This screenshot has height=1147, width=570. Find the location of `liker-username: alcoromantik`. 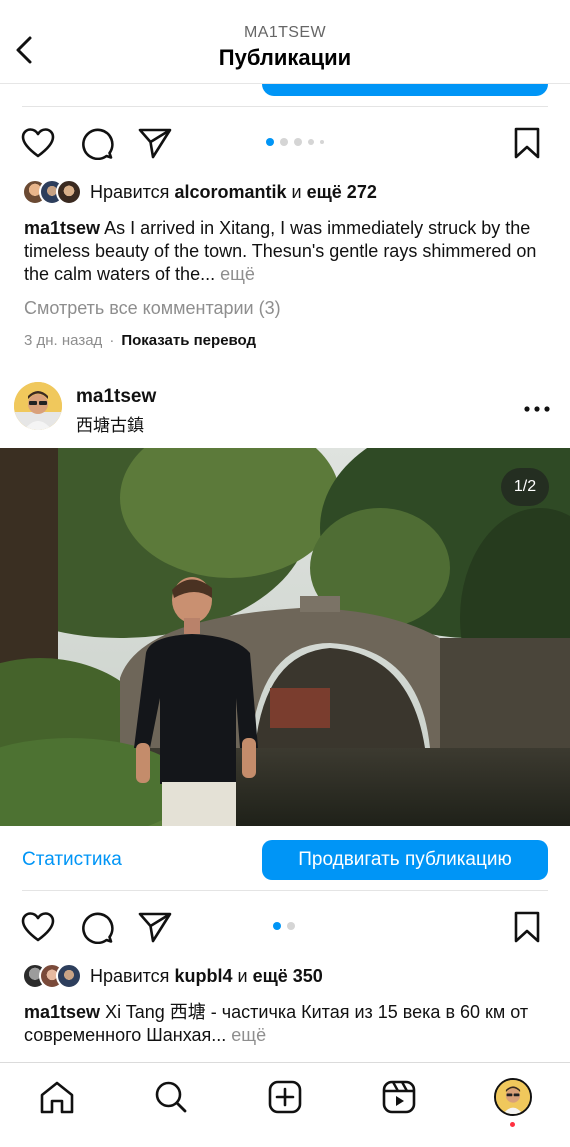

liker-username: alcoromantik is located at coordinates (230, 192).